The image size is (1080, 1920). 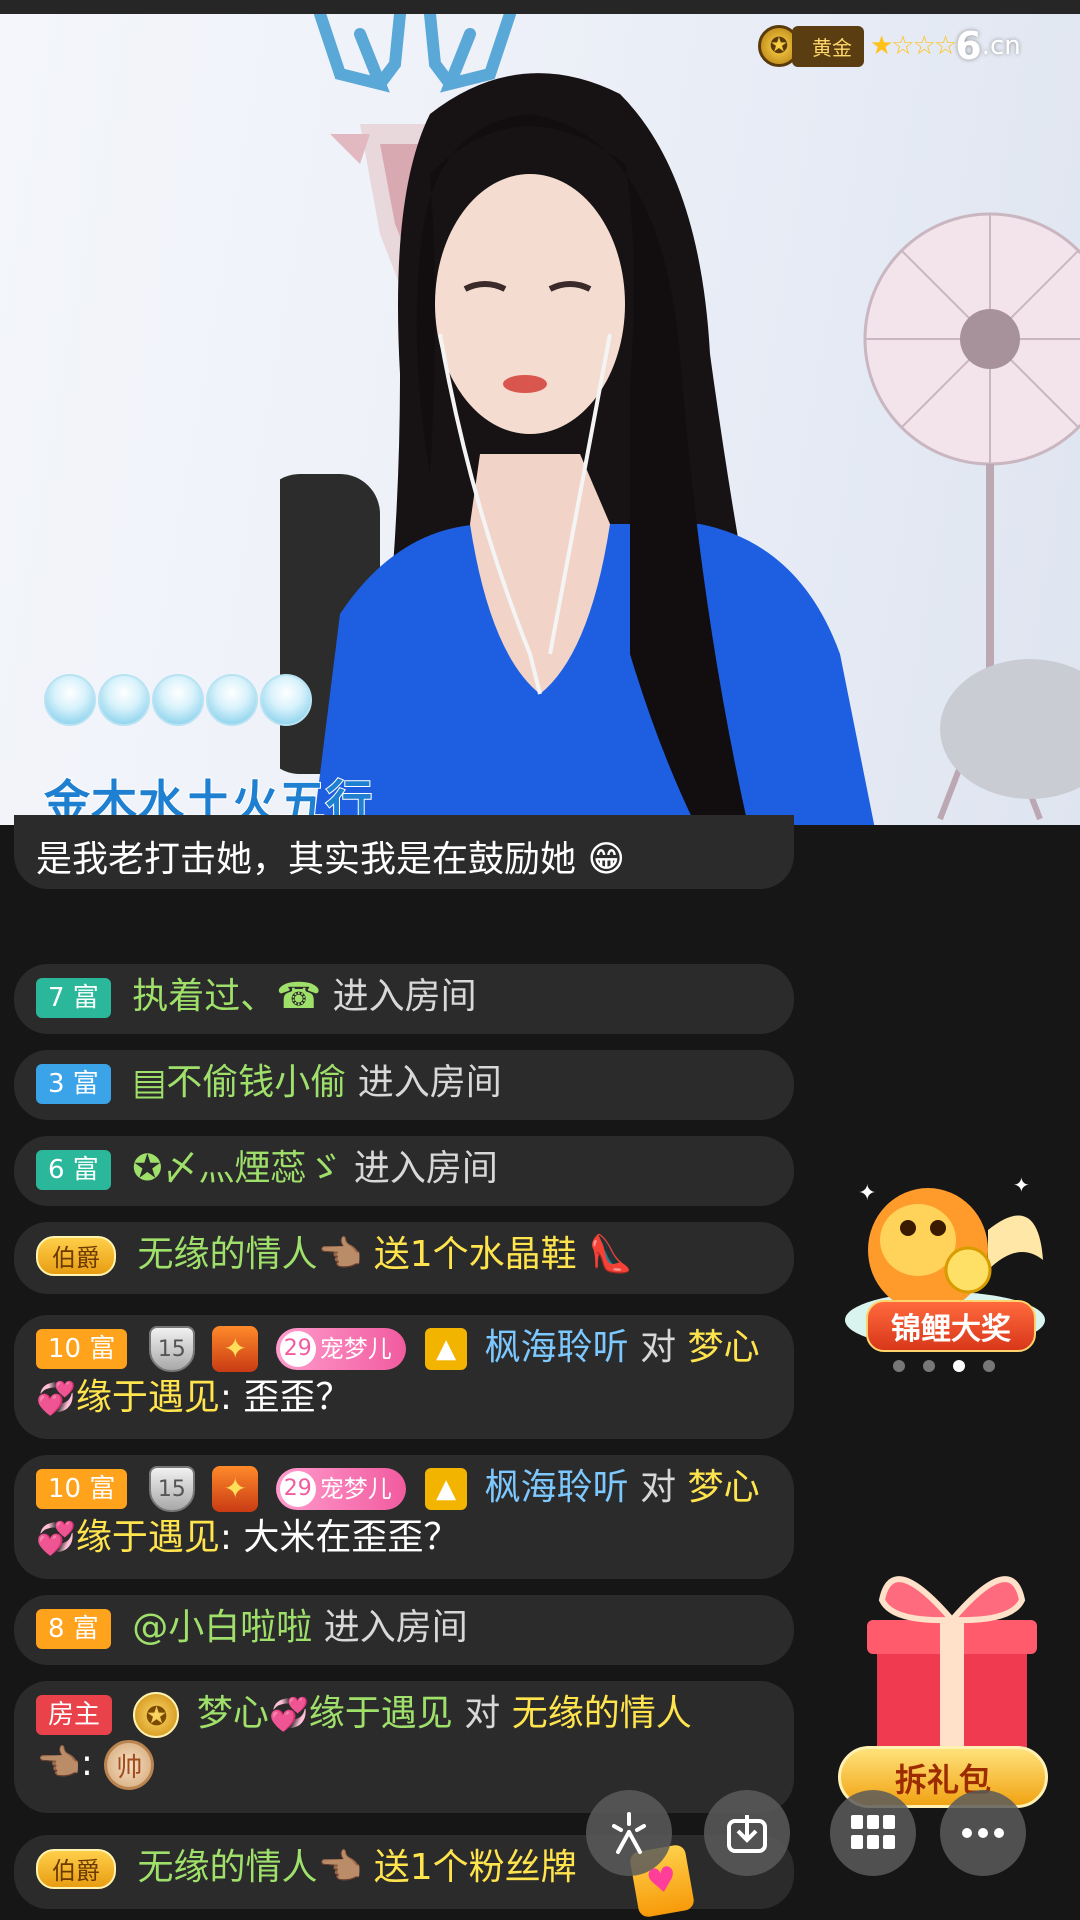 I want to click on anchor-level-badge: ✪ 黄金 ★☆☆☆ 6 .cn, so click(x=889, y=46).